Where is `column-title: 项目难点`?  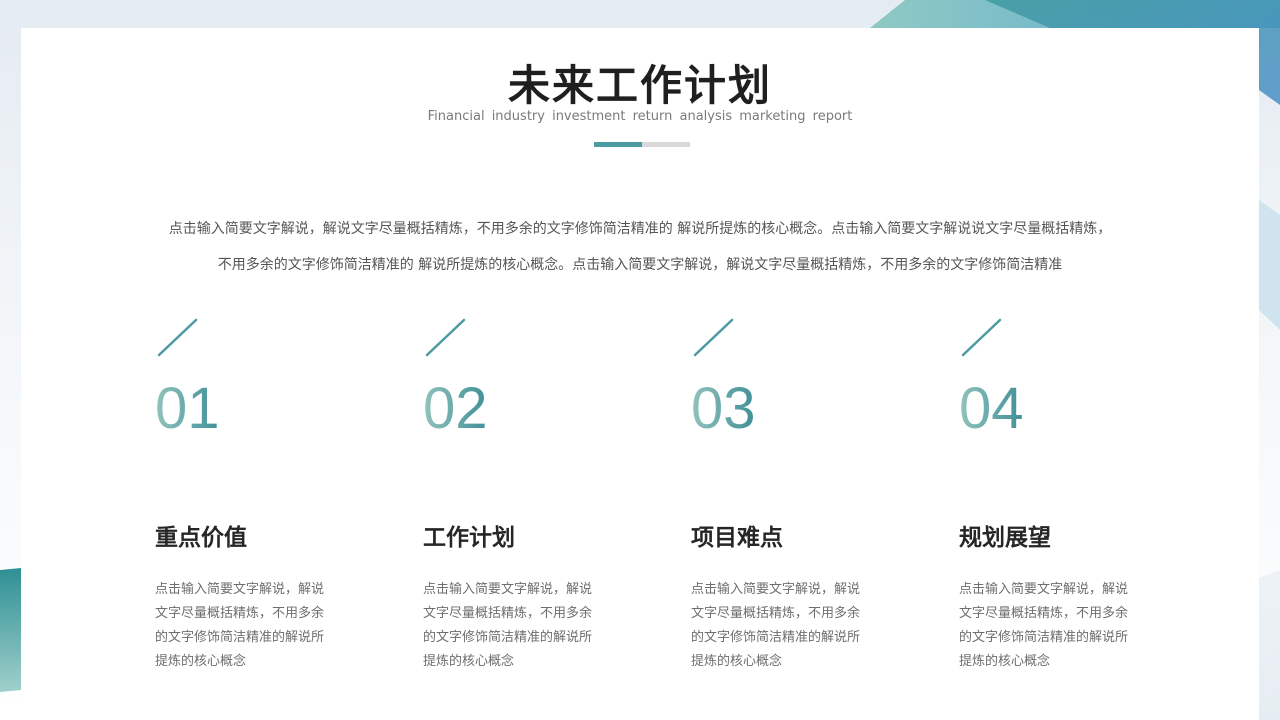
column-title: 项目难点 is located at coordinates (737, 538).